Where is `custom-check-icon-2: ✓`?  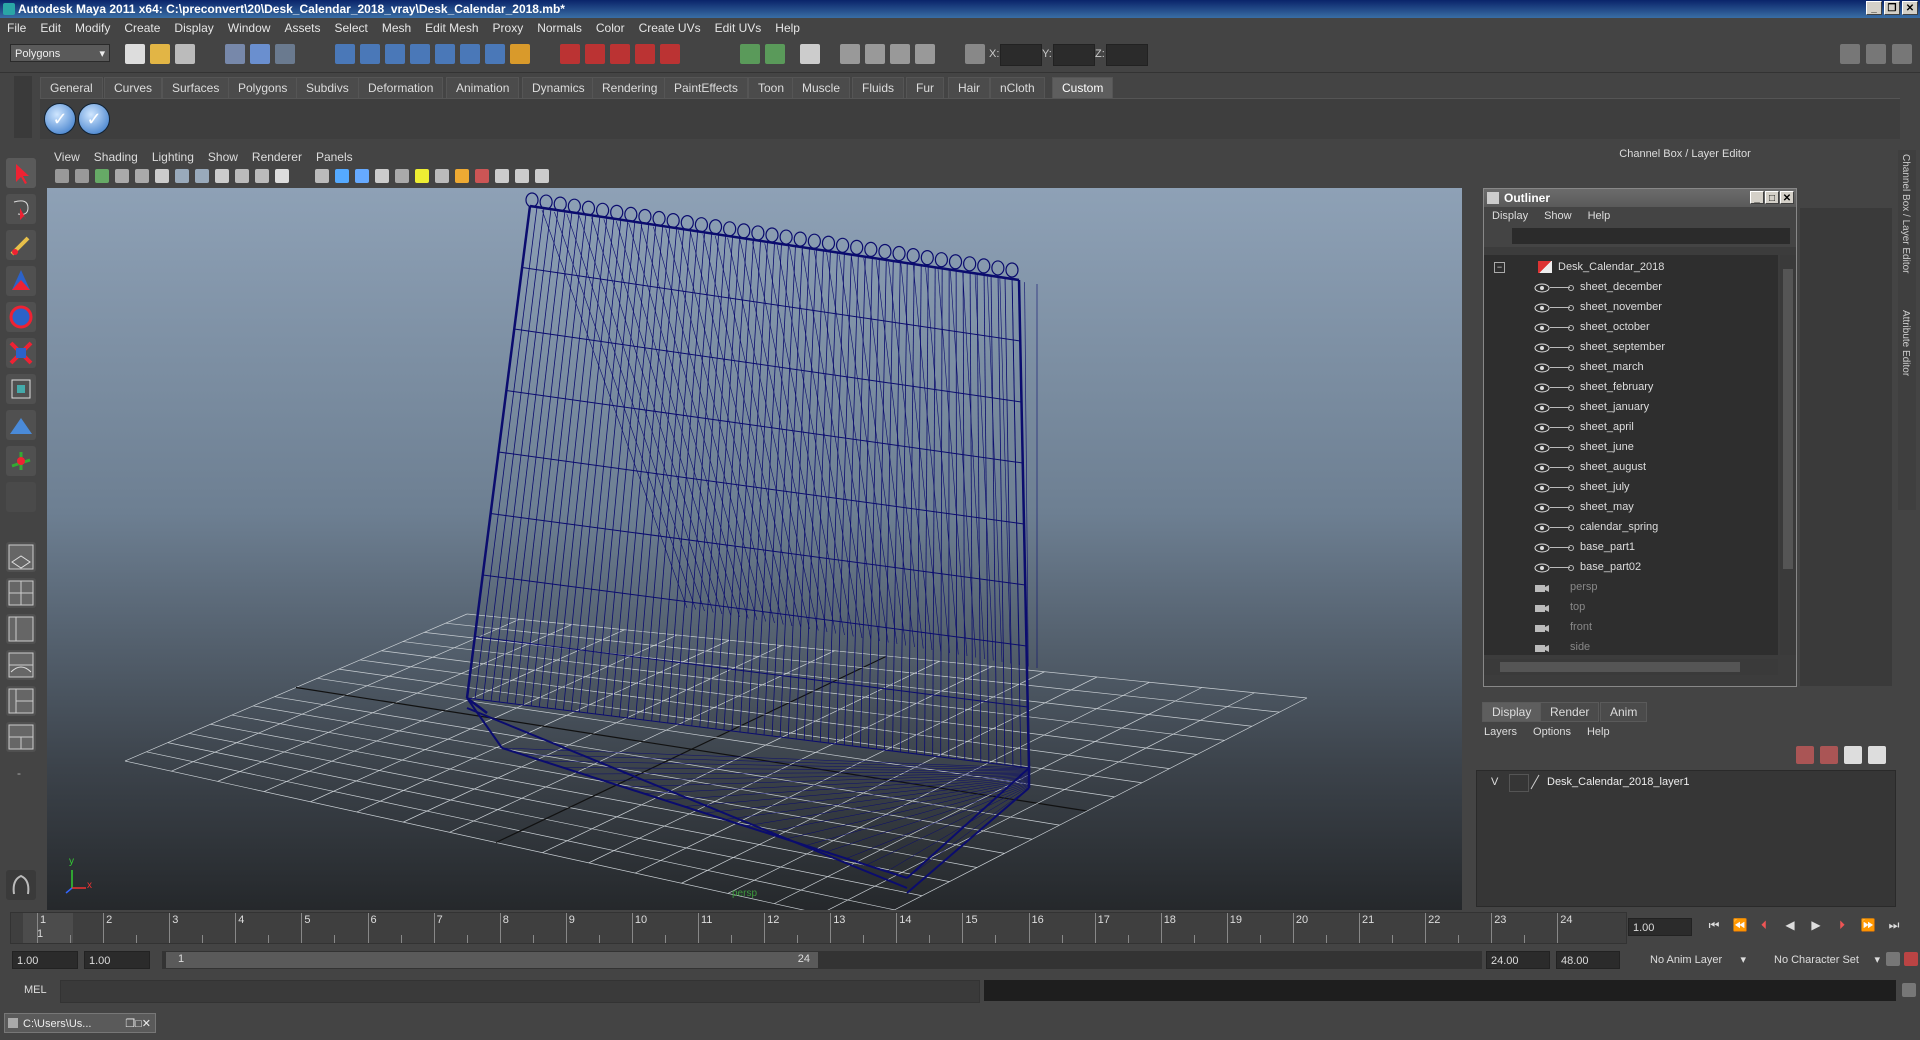
custom-check-icon-2: ✓ is located at coordinates (94, 119).